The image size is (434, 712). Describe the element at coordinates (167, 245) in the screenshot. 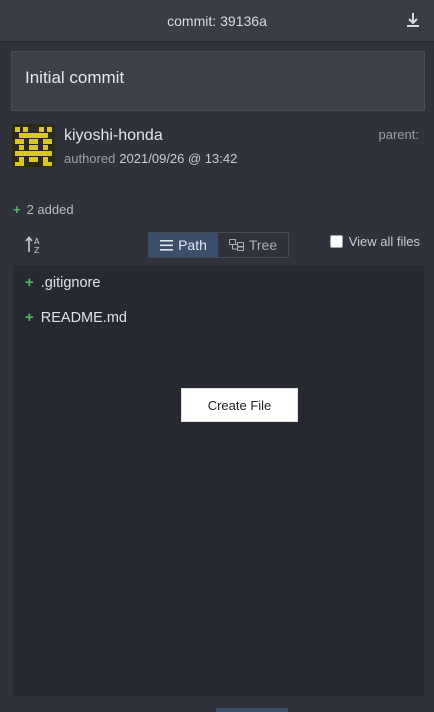

I see `list-icon` at that location.